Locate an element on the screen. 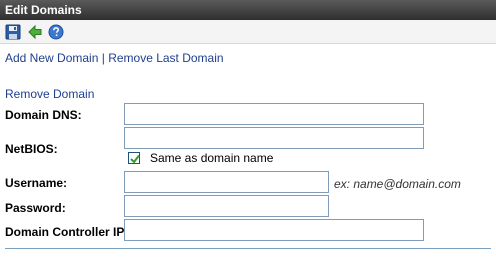 The image size is (496, 257). checkmark-icon is located at coordinates (135, 159).